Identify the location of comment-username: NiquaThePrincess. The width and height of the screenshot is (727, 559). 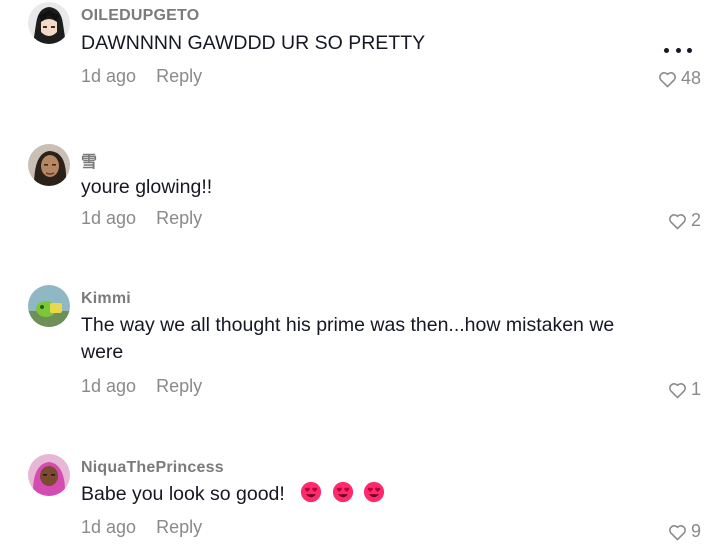
(152, 468).